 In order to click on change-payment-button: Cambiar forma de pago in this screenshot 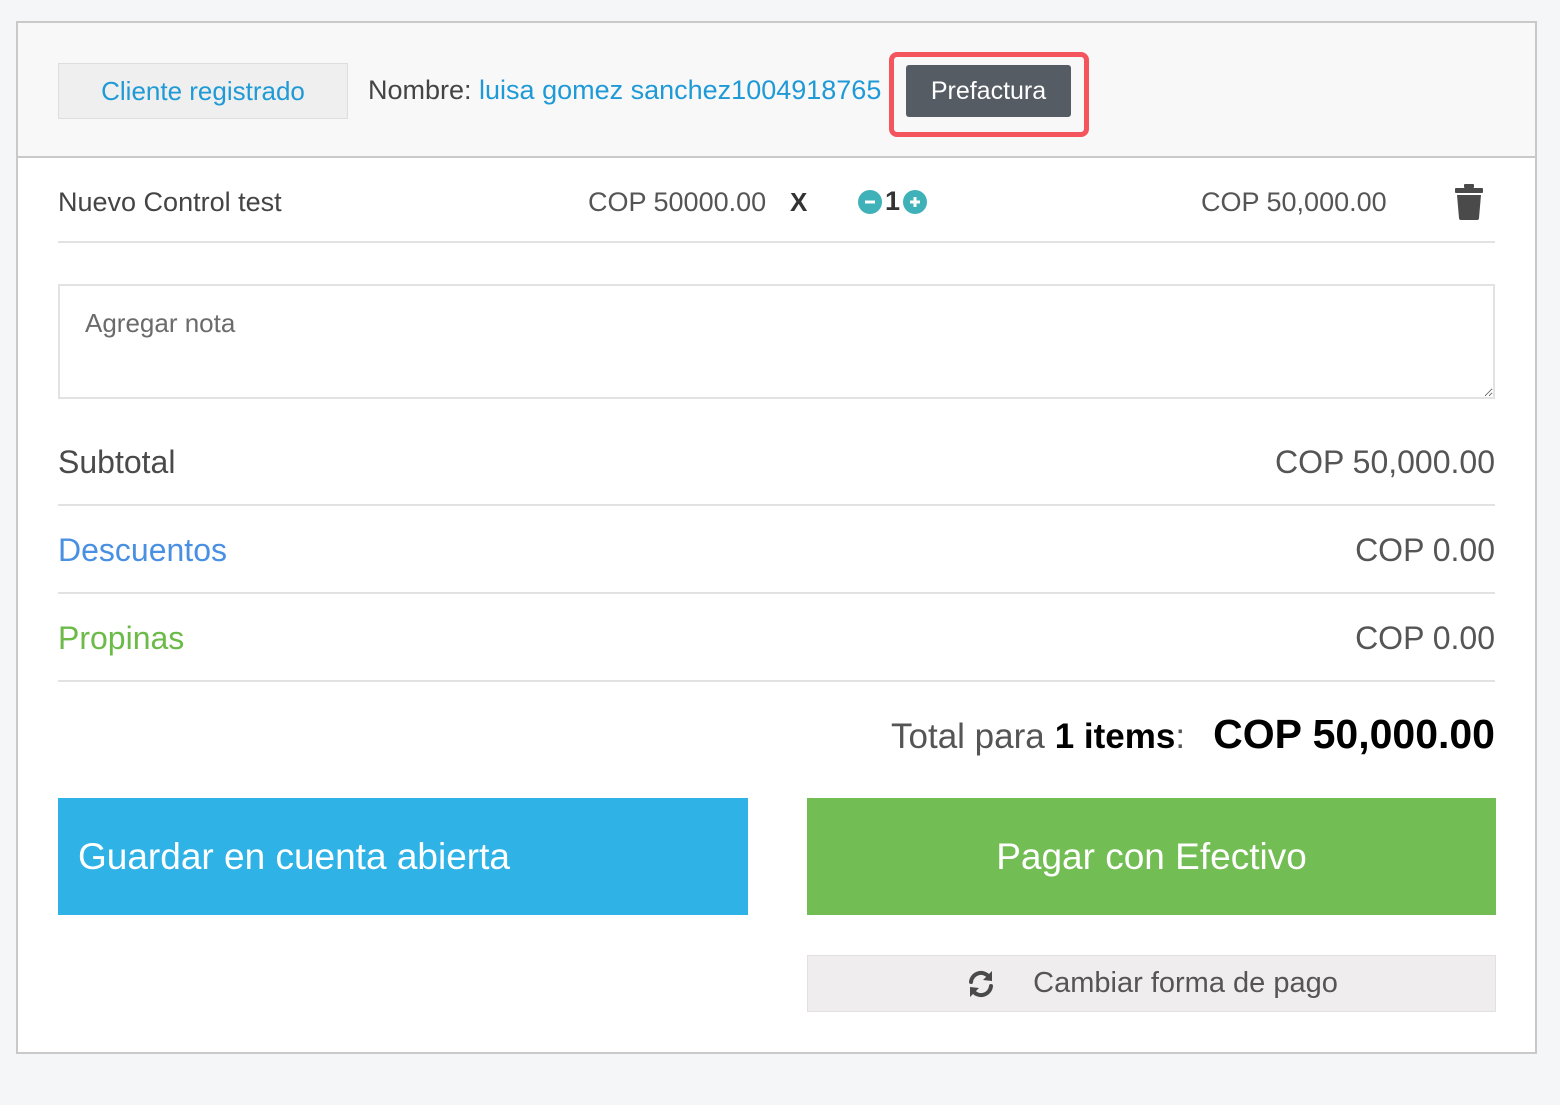, I will do `click(1151, 983)`.